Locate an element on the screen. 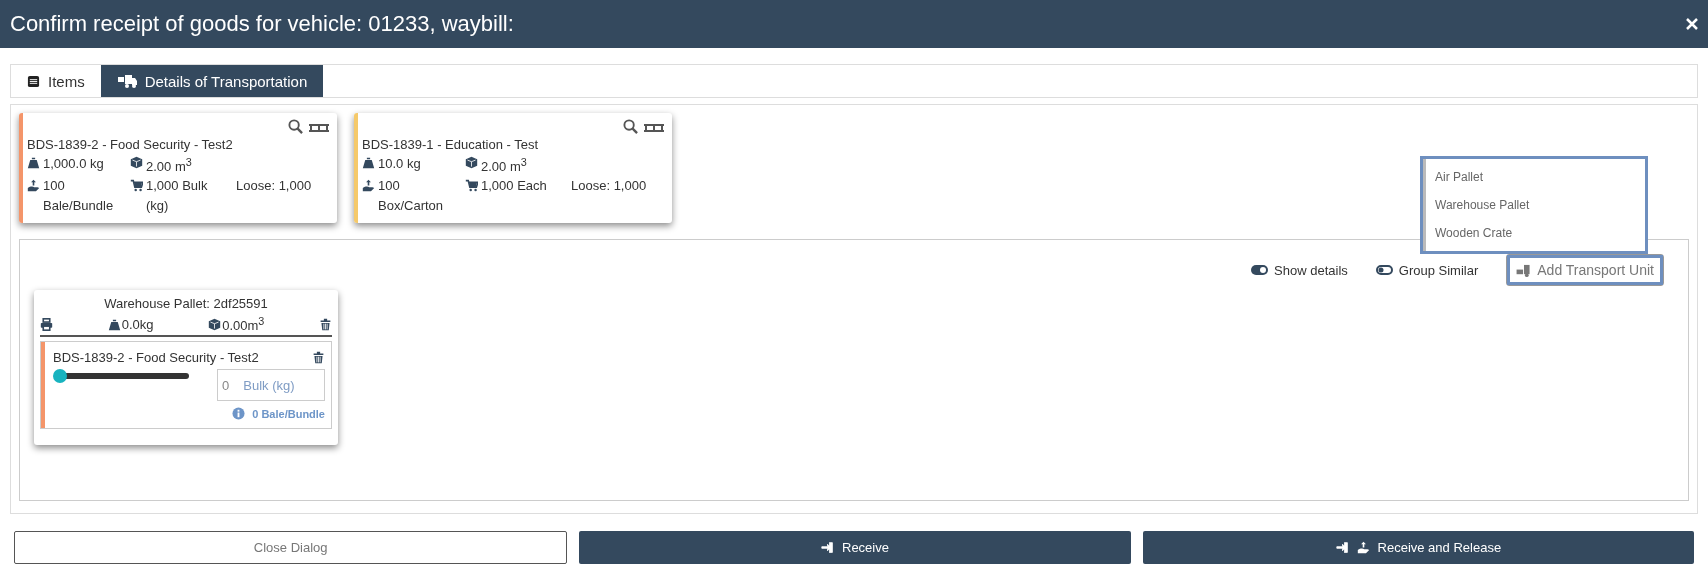 This screenshot has width=1708, height=578. truck-loading-icon is located at coordinates (126, 81).